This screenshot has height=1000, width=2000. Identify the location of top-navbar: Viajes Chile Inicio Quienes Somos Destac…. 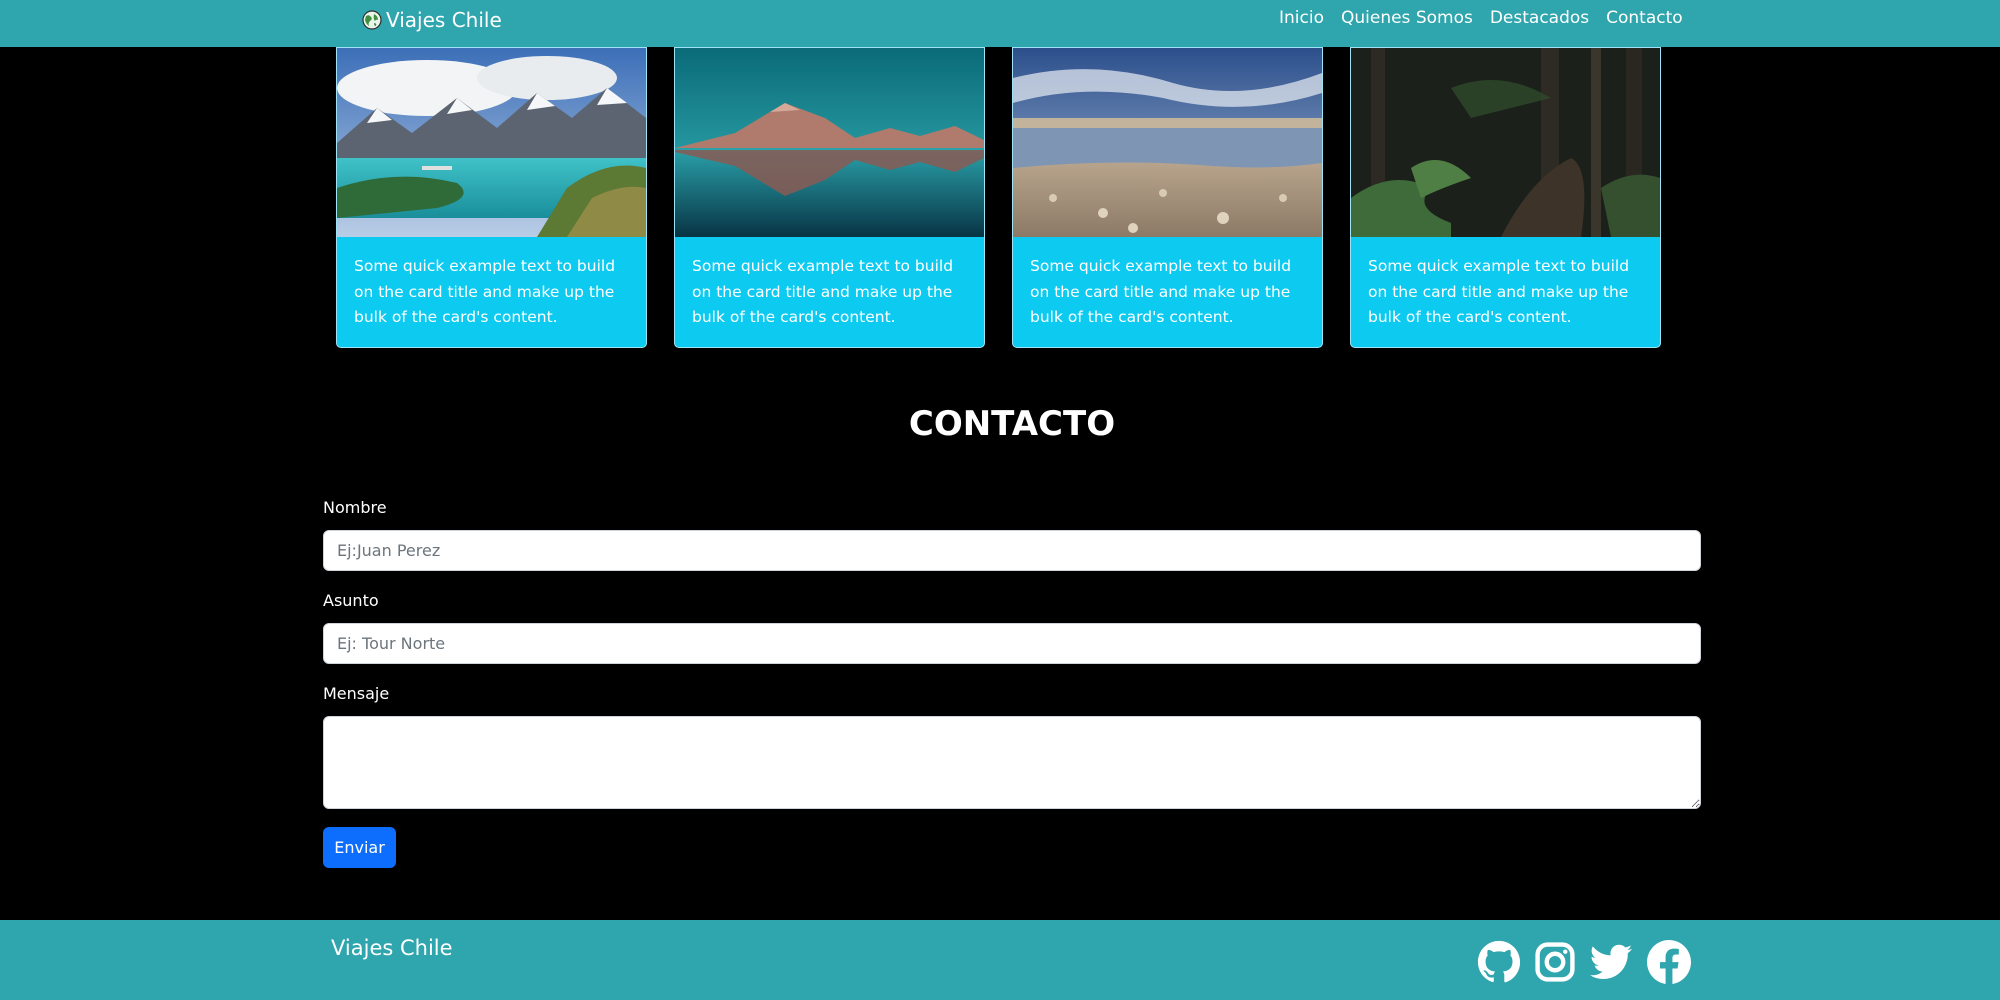
(1000, 23).